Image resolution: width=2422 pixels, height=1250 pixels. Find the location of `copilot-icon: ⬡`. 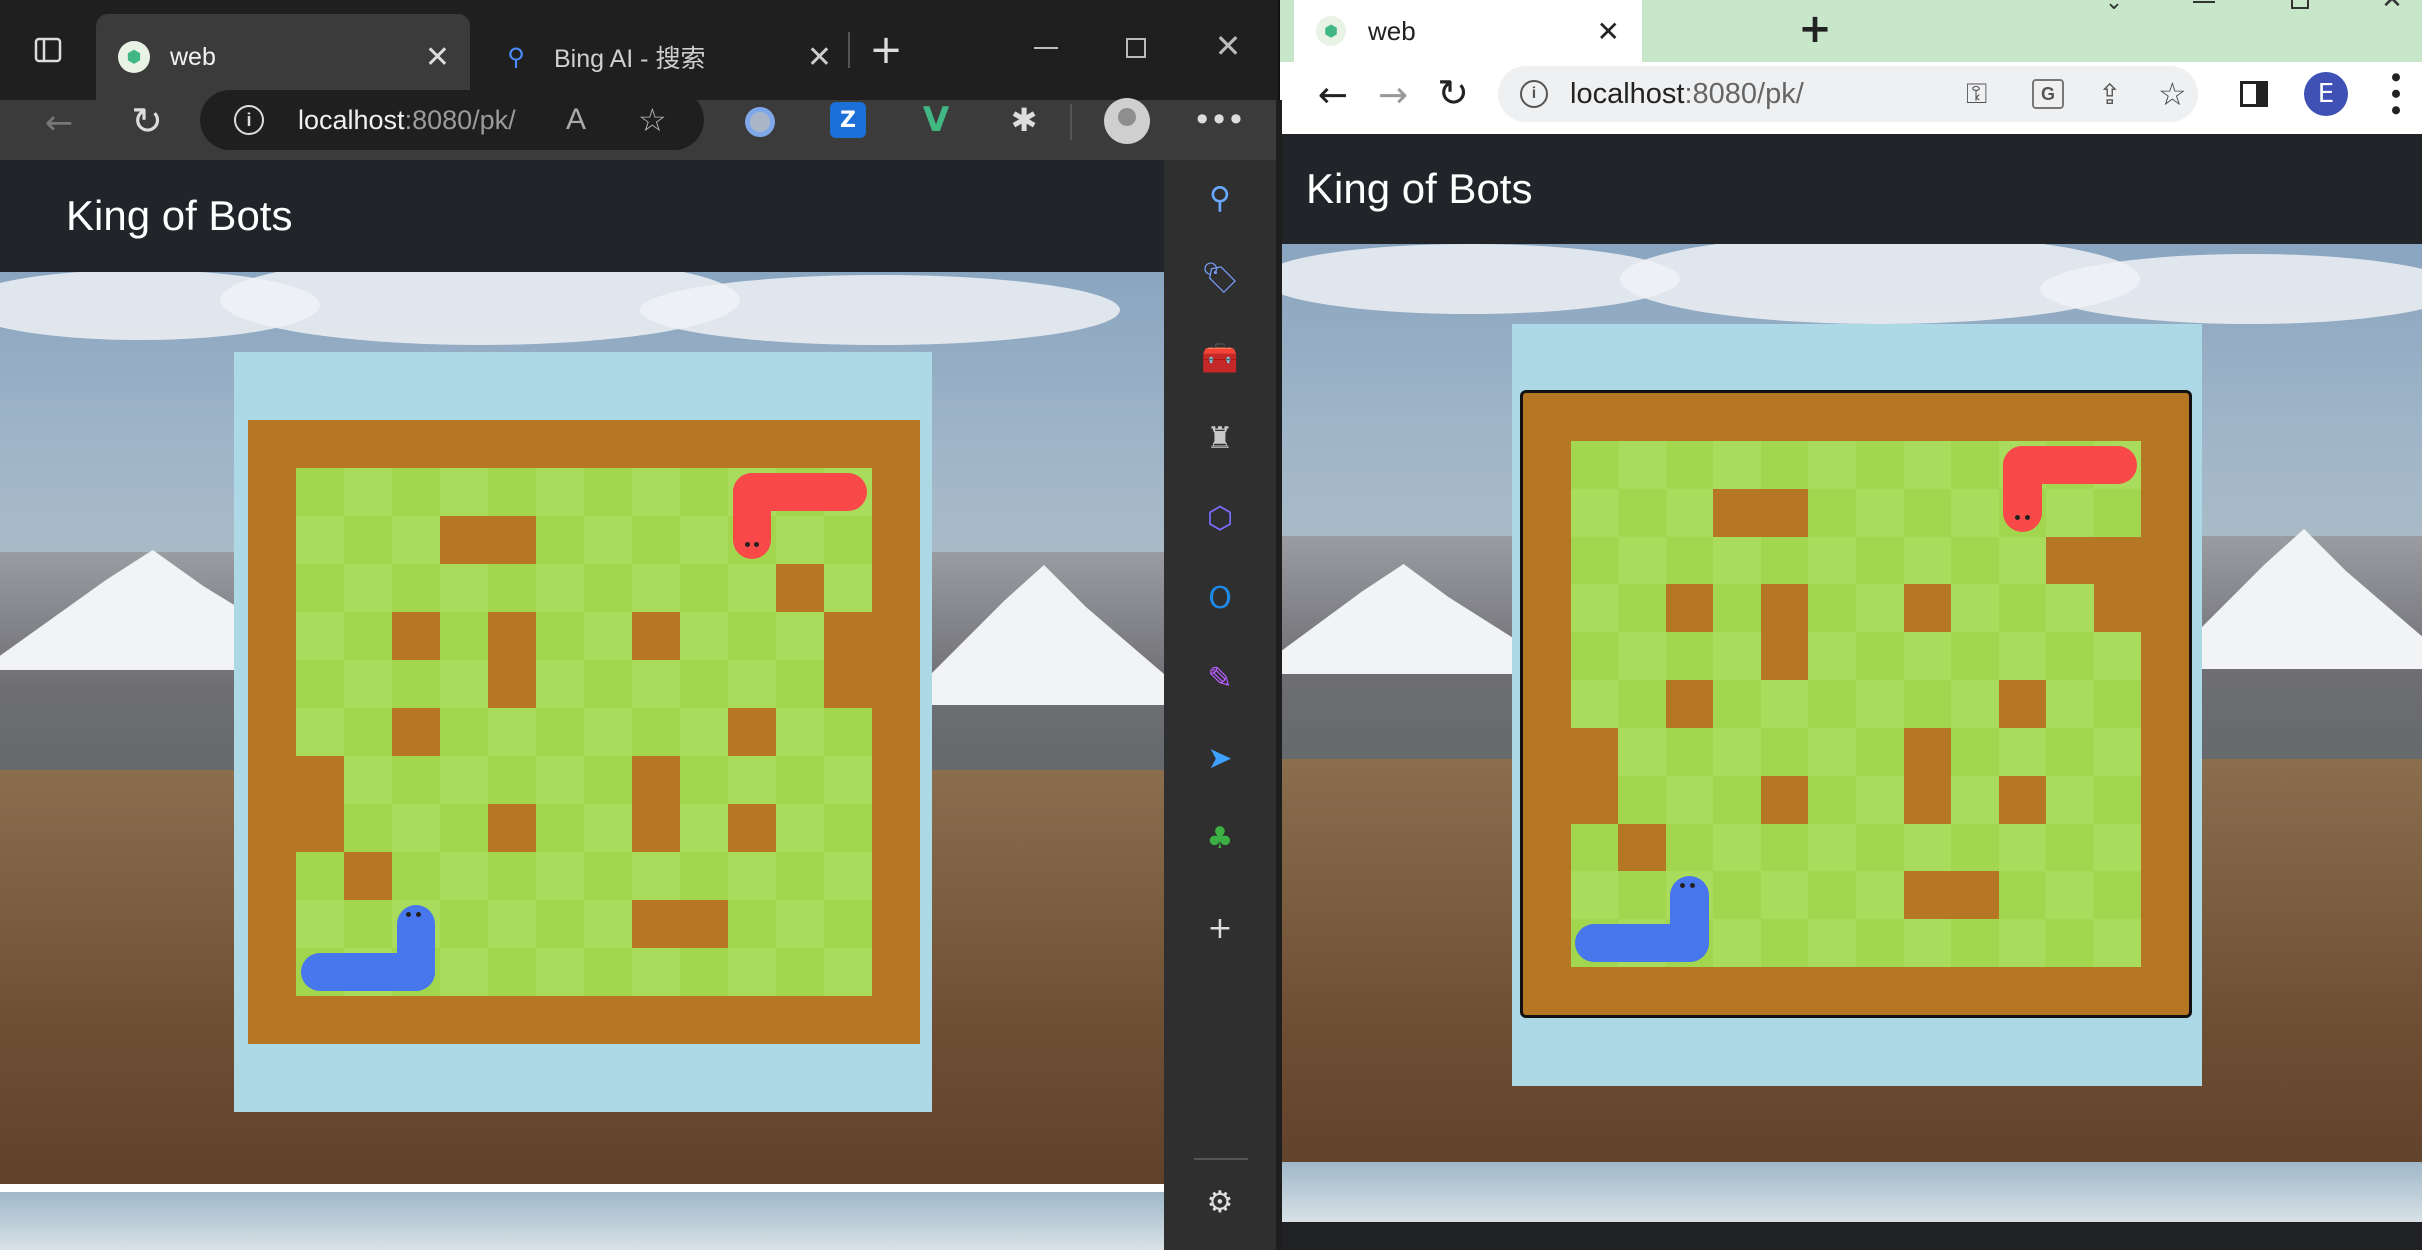

copilot-icon: ⬡ is located at coordinates (1220, 518).